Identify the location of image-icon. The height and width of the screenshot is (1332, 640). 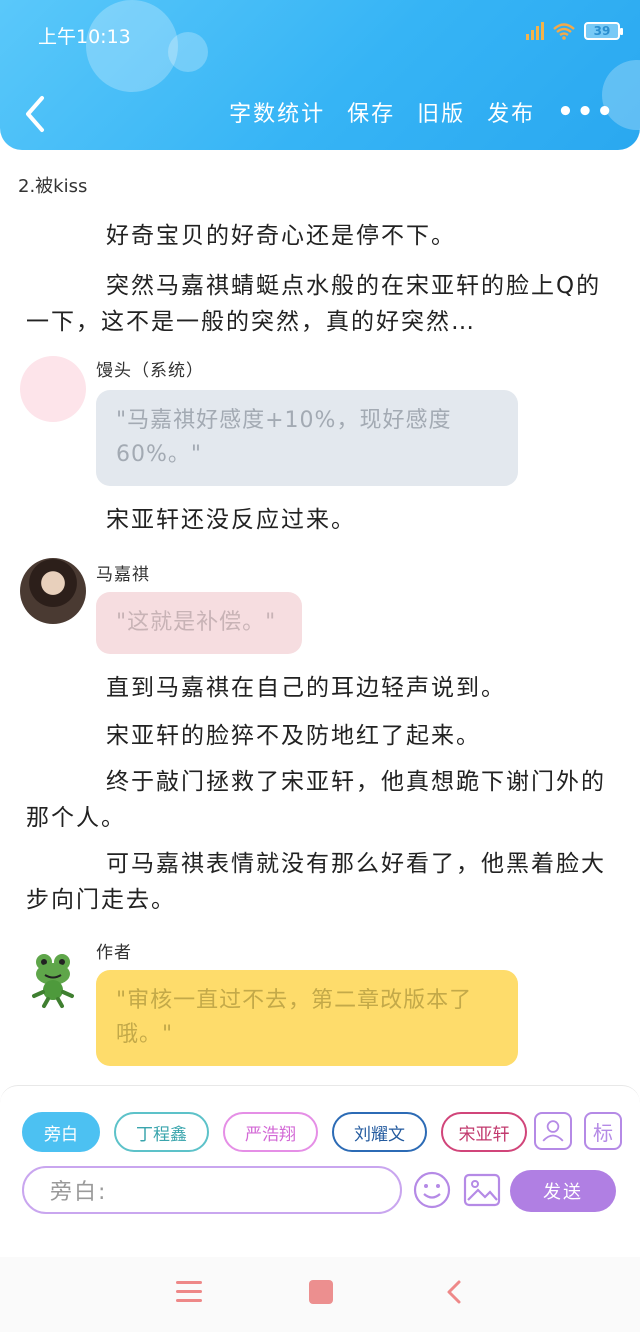
(482, 1190).